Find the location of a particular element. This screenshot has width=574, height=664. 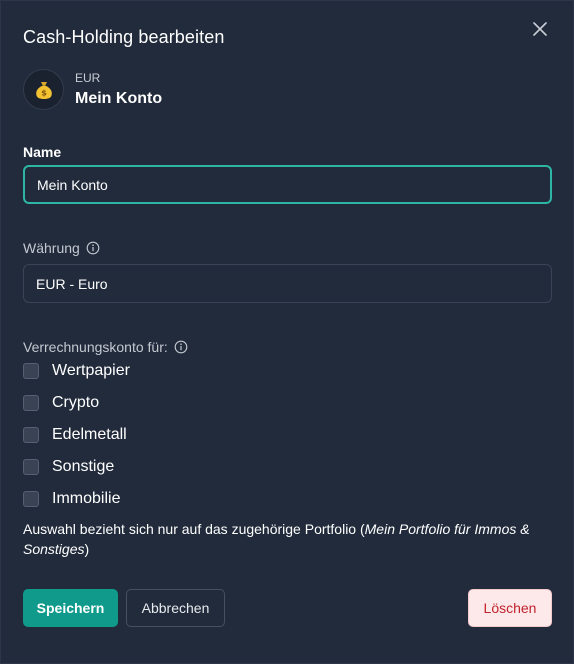

close-button is located at coordinates (540, 29).